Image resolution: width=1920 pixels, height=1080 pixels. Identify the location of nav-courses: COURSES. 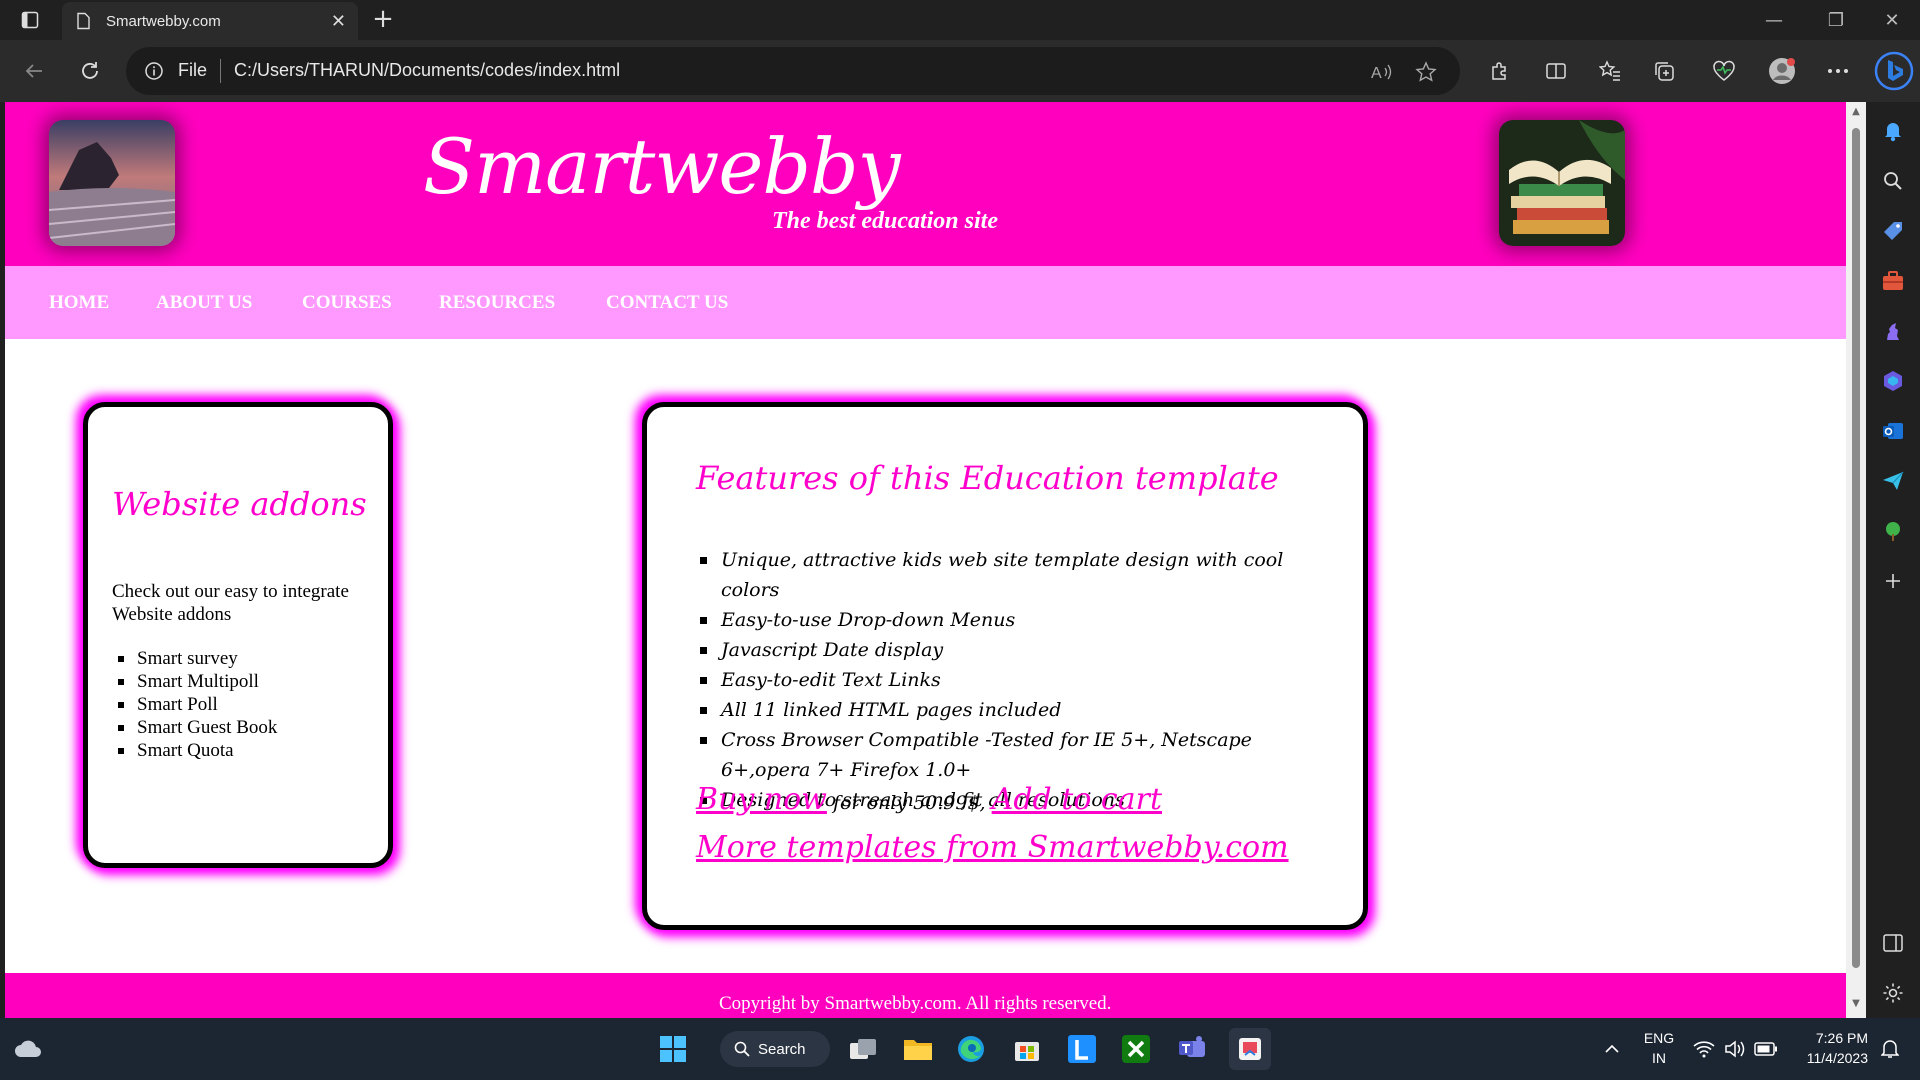
(347, 303).